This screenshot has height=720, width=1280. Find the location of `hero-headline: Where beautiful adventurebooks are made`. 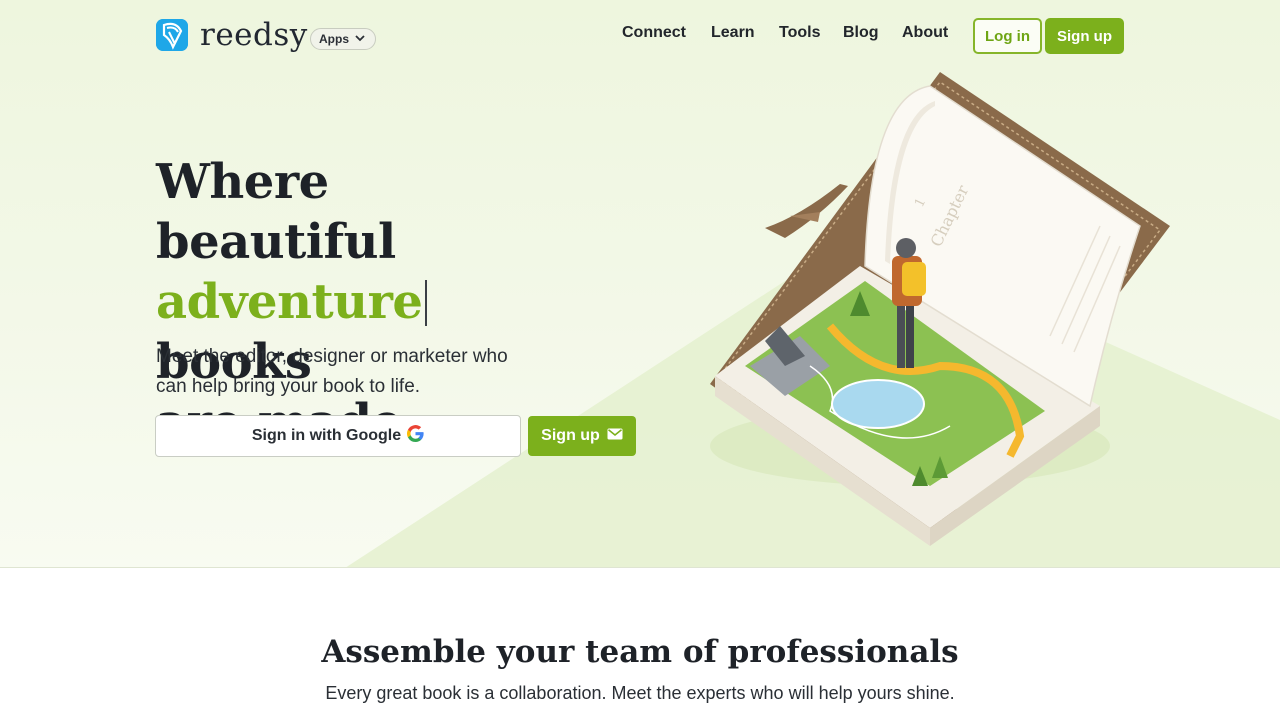

hero-headline: Where beautiful adventurebooks are made is located at coordinates (366, 302).